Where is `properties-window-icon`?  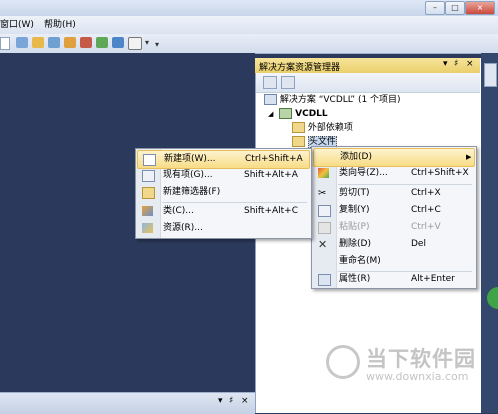
properties-window-icon is located at coordinates (54, 42).